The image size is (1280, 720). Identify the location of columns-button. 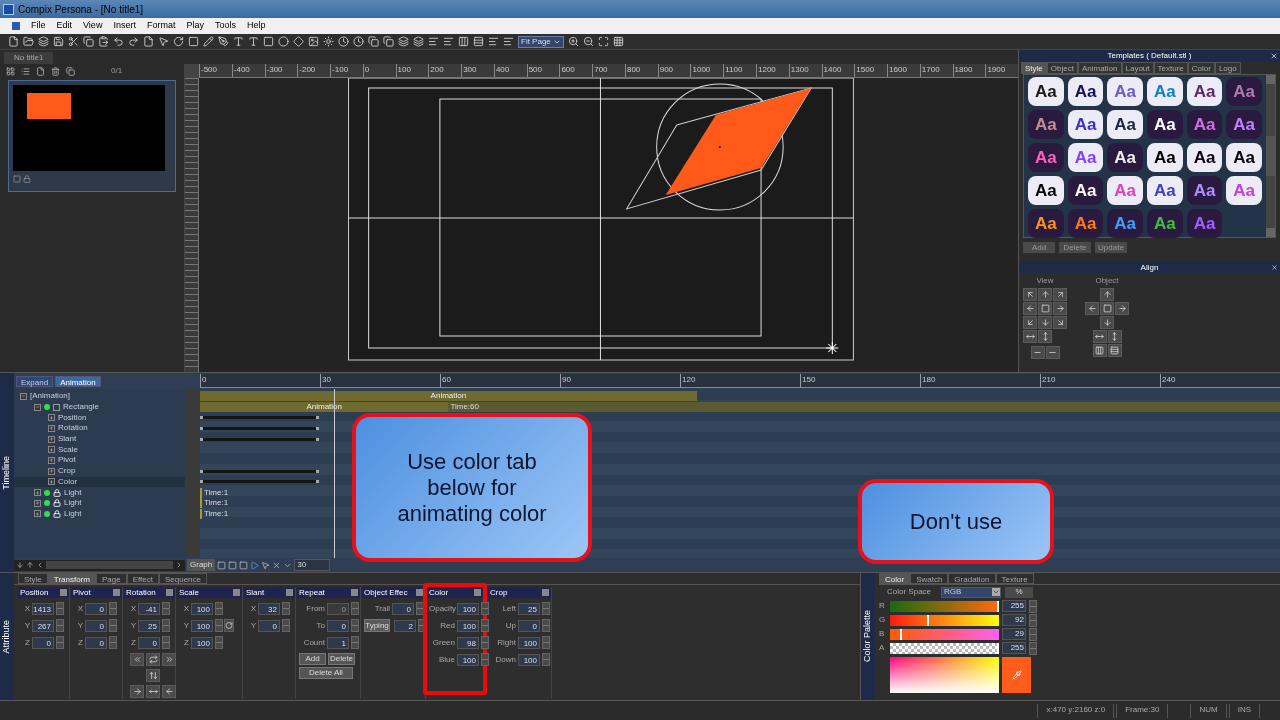
(1099, 350).